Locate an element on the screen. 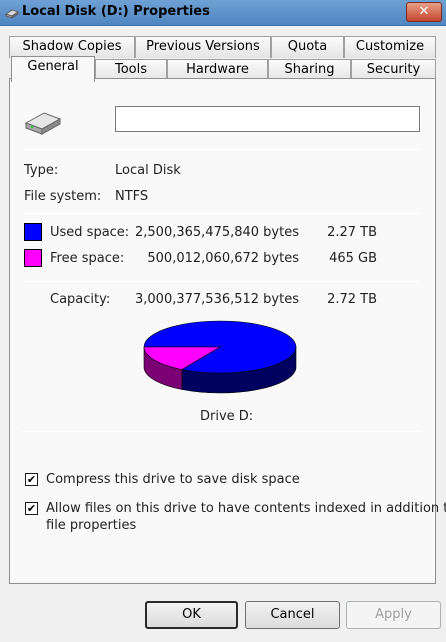 Image resolution: width=446 pixels, height=642 pixels. used-space-label: Used space: is located at coordinates (90, 232).